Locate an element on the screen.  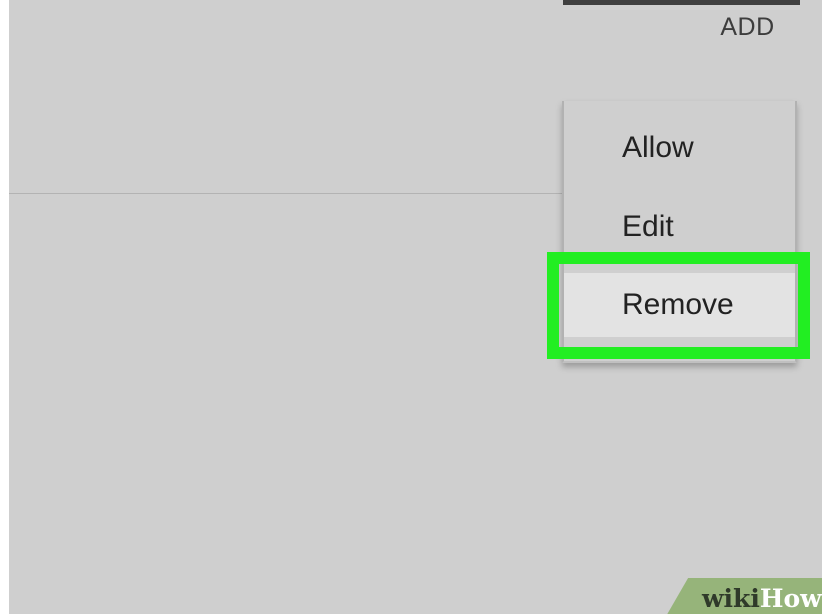
menu-item-edit: Edit is located at coordinates (679, 227).